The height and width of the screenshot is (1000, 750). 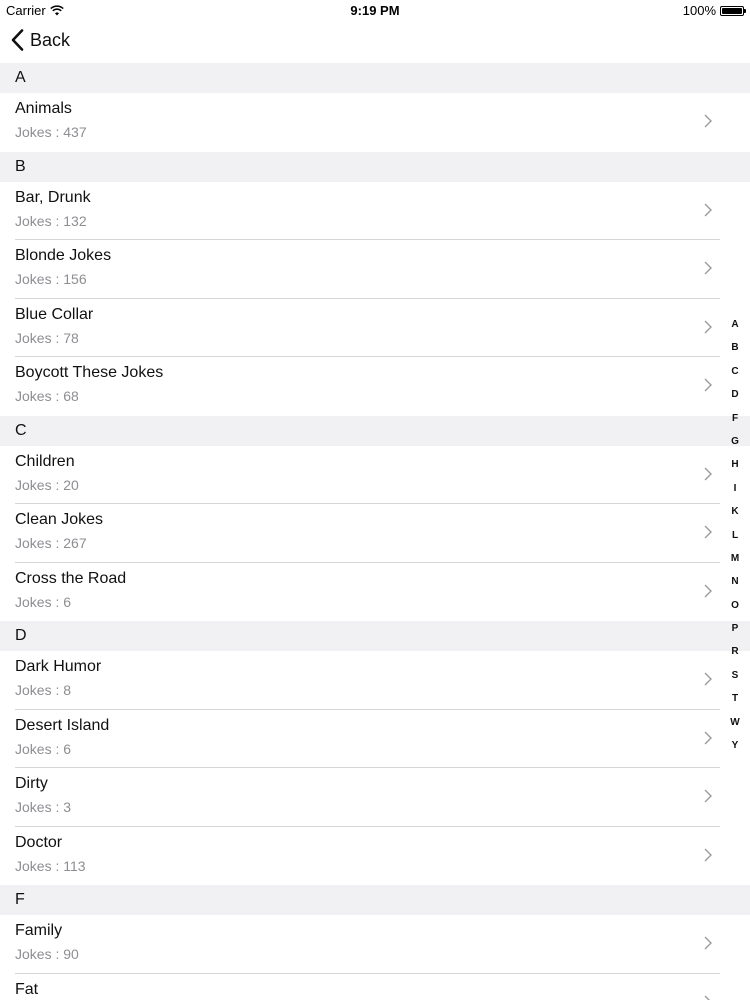 I want to click on battery-fill, so click(x=732, y=10).